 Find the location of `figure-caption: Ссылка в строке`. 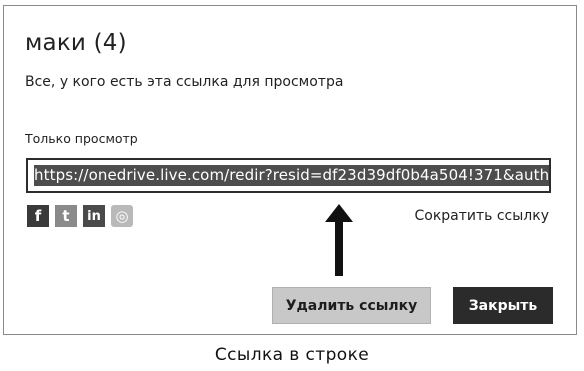

figure-caption: Ссылка в строке is located at coordinates (292, 355).